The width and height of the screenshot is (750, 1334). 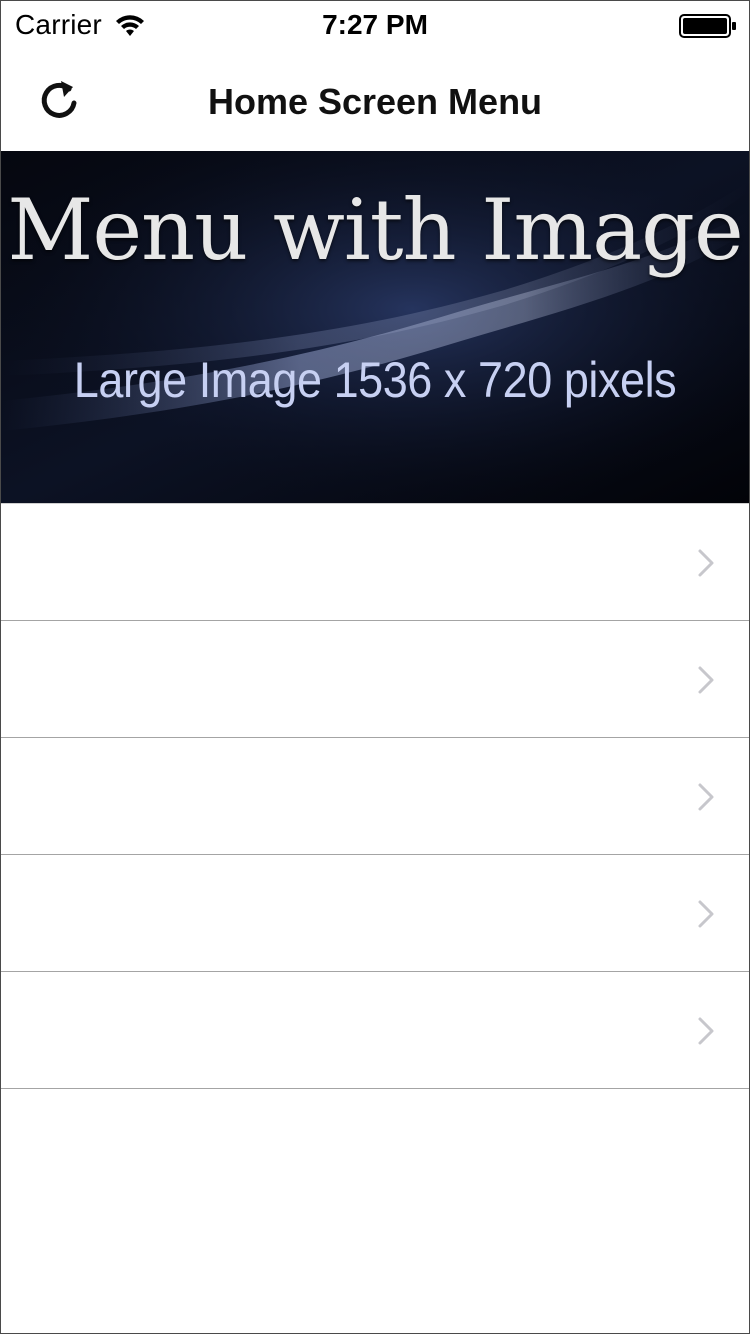 I want to click on navigation-bar: Home Screen Menu, so click(x=375, y=101).